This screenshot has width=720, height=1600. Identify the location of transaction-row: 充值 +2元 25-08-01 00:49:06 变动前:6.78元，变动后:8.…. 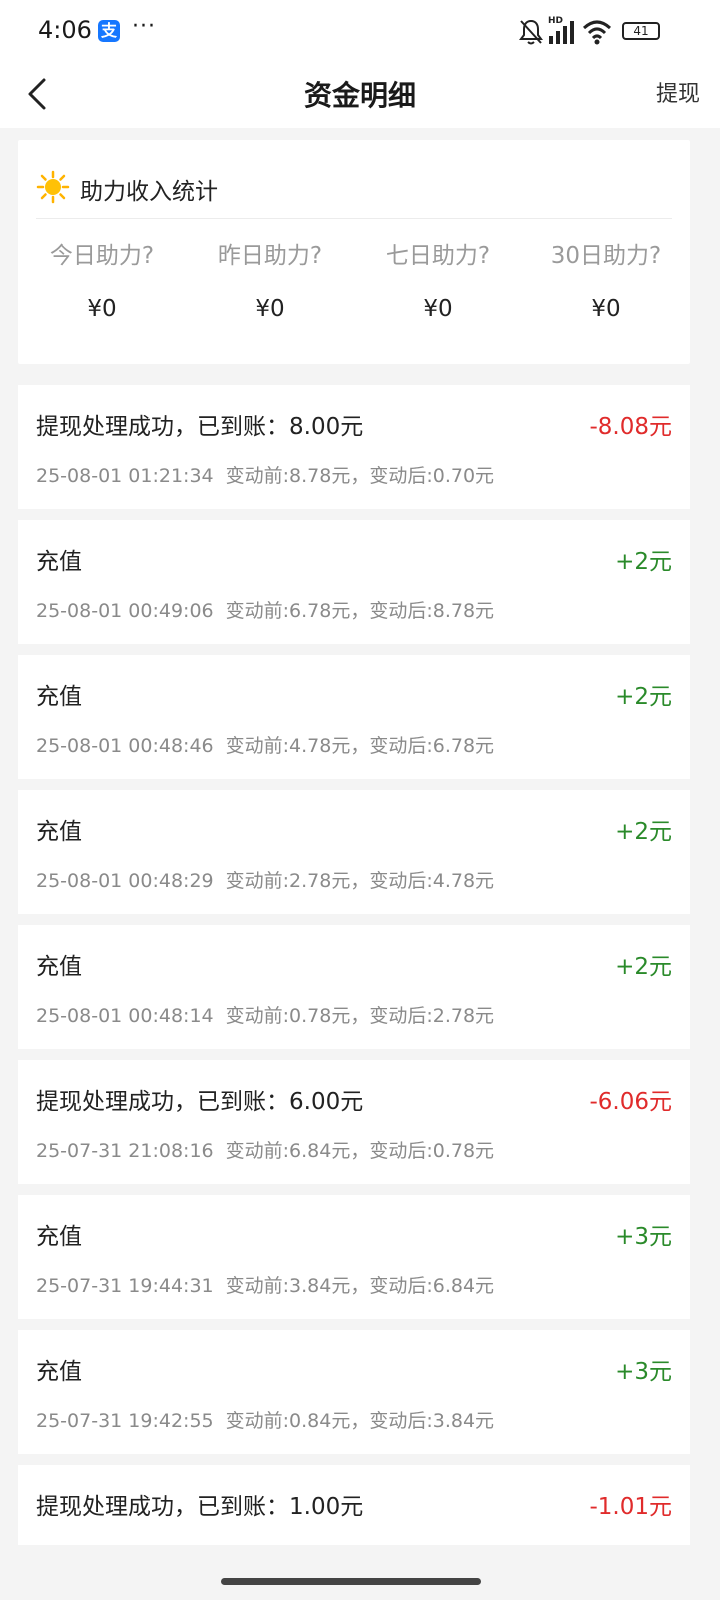
(354, 582).